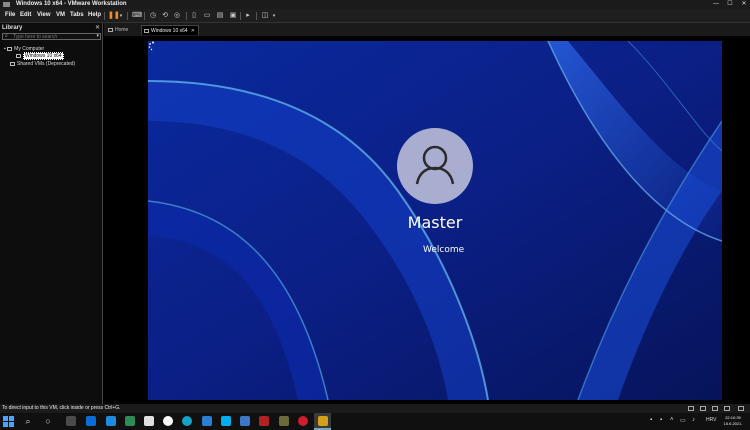  I want to click on thumbnail-icon: ▭, so click(207, 16).